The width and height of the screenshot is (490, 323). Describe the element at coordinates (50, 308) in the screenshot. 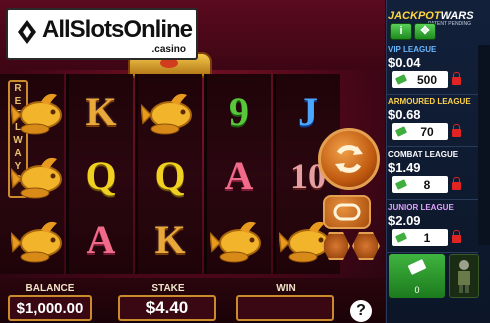

I see `balance-value: $1,000.00` at that location.